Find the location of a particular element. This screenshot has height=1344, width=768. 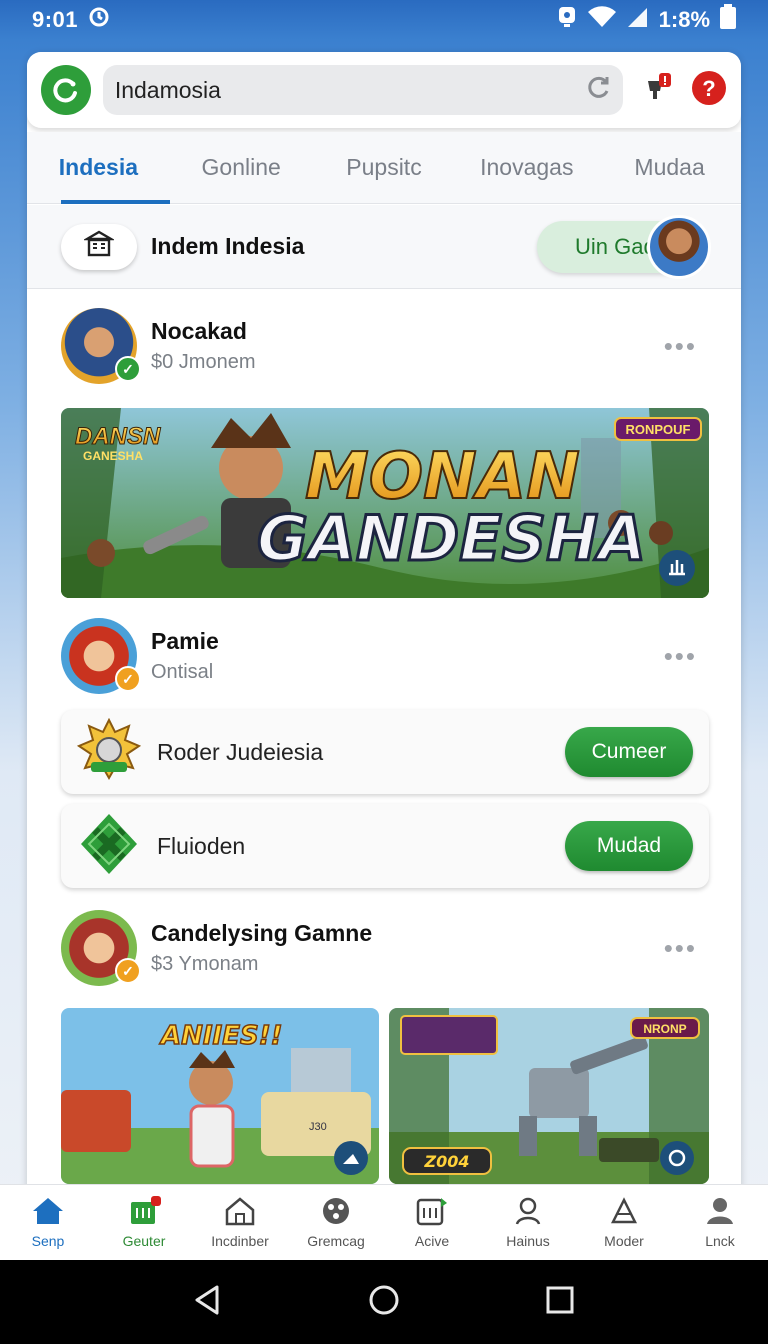

banner-art: RONPOUF DANSN GANESHA MONAN GANDESHA is located at coordinates (385, 503).